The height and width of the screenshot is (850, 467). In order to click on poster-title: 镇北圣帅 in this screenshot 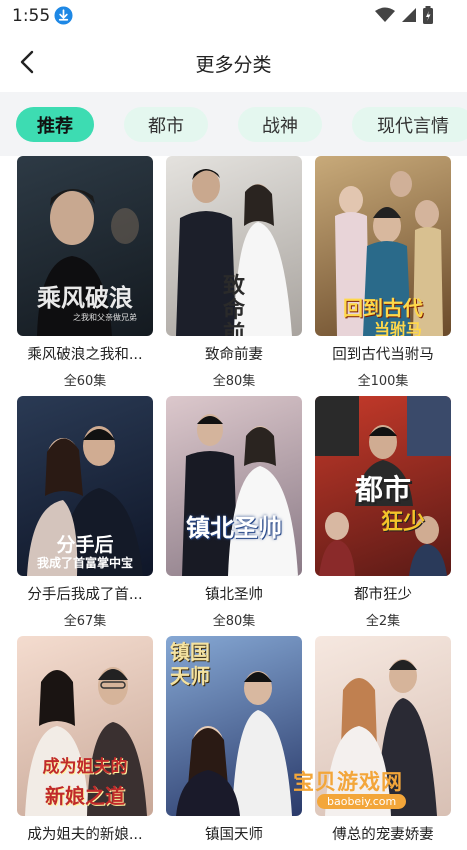, I will do `click(234, 527)`.